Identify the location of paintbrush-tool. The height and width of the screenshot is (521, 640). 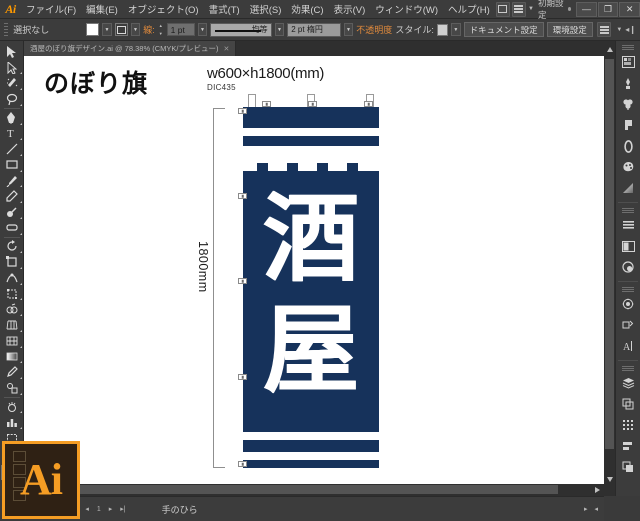
(12, 181).